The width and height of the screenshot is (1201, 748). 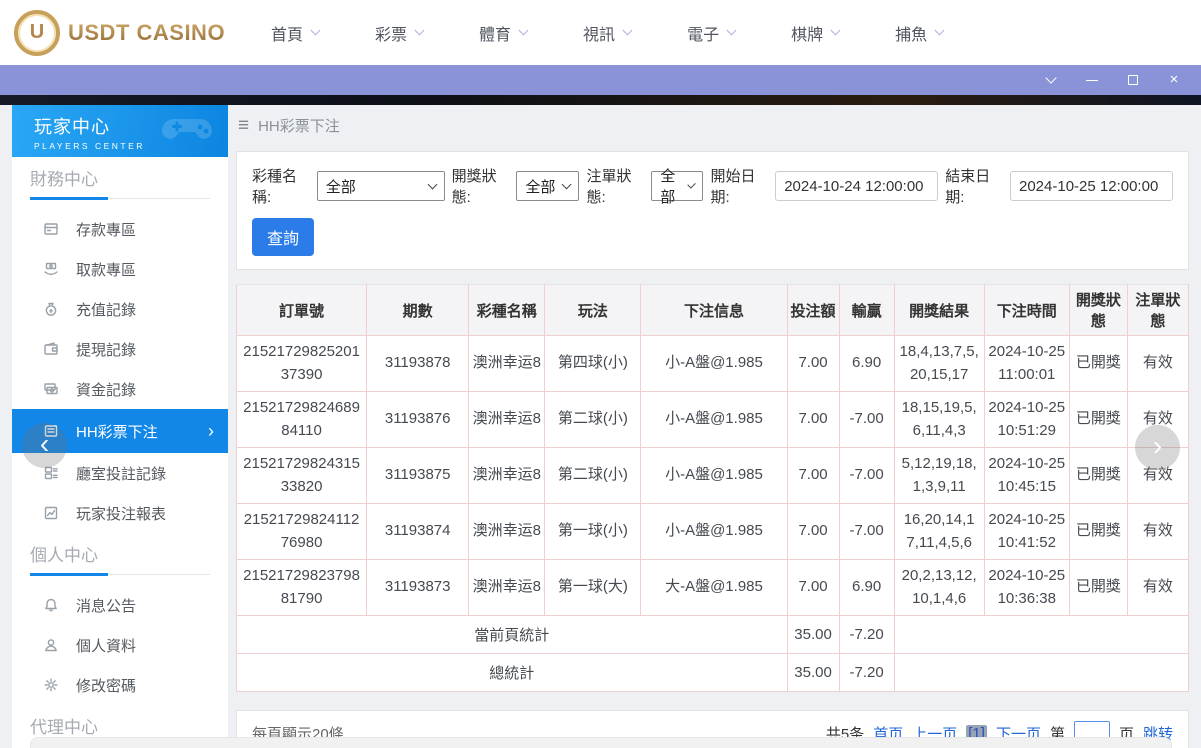 What do you see at coordinates (120, 685) in the screenshot?
I see `sidebar-item-change-password: 修改密碼` at bounding box center [120, 685].